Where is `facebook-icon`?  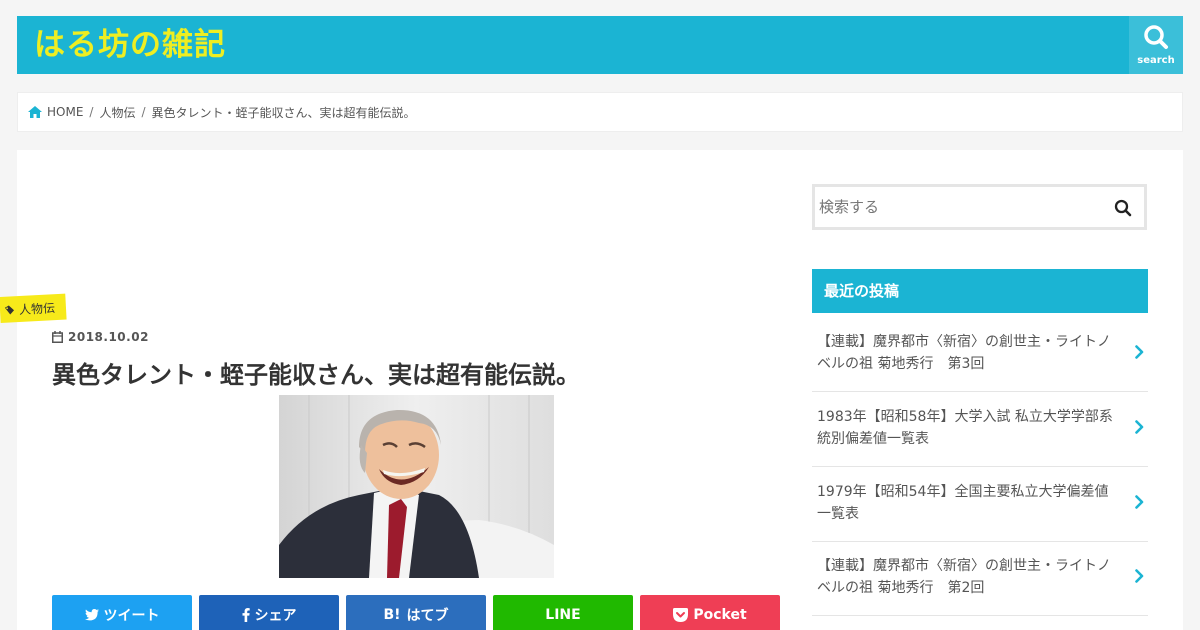 facebook-icon is located at coordinates (246, 615).